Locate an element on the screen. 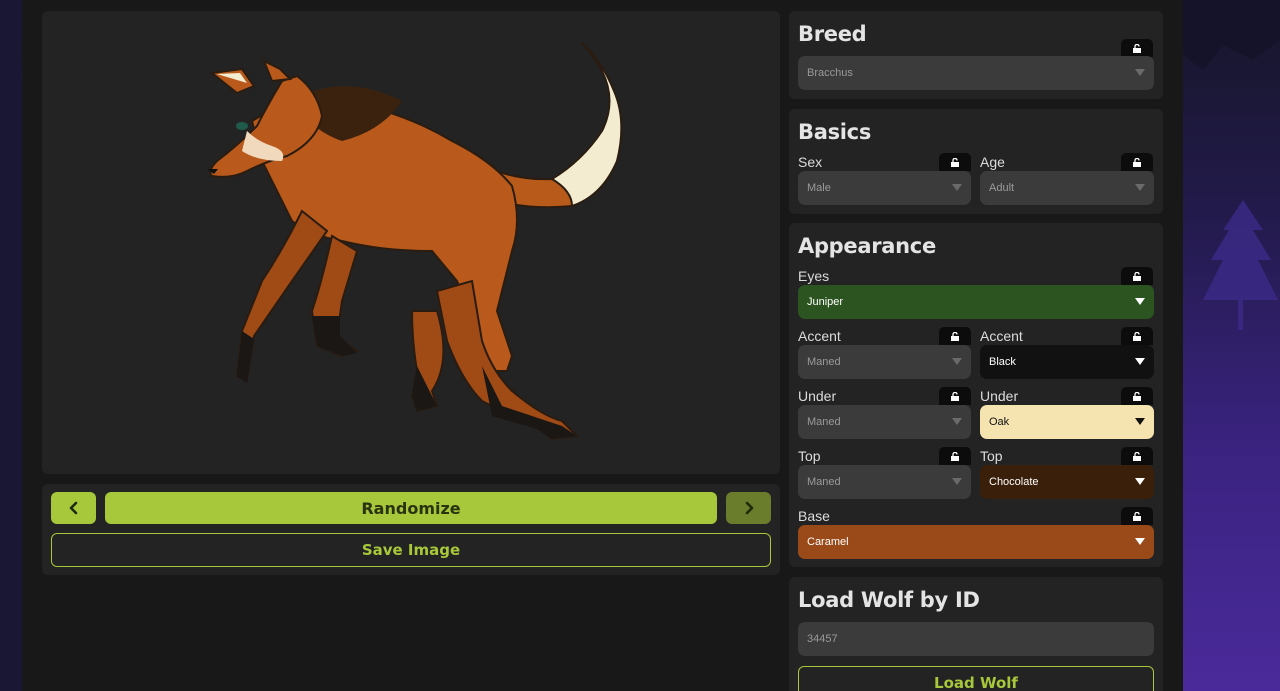  sex-value: Male is located at coordinates (819, 188).